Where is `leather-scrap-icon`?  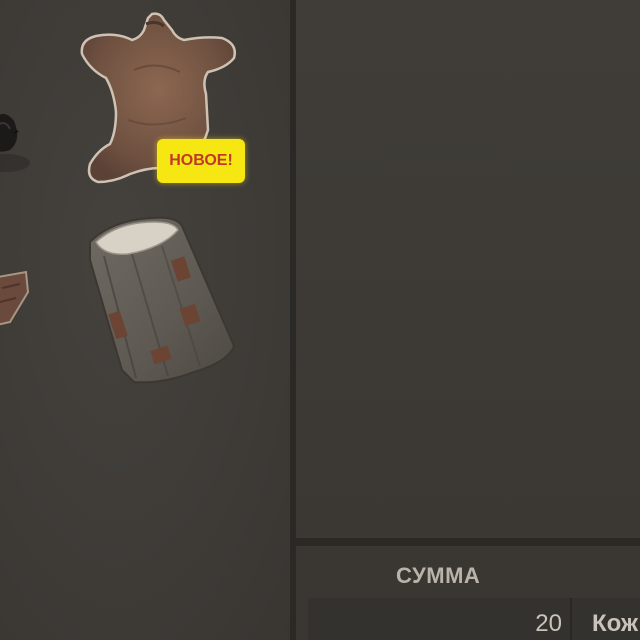 leather-scrap-icon is located at coordinates (15, 298).